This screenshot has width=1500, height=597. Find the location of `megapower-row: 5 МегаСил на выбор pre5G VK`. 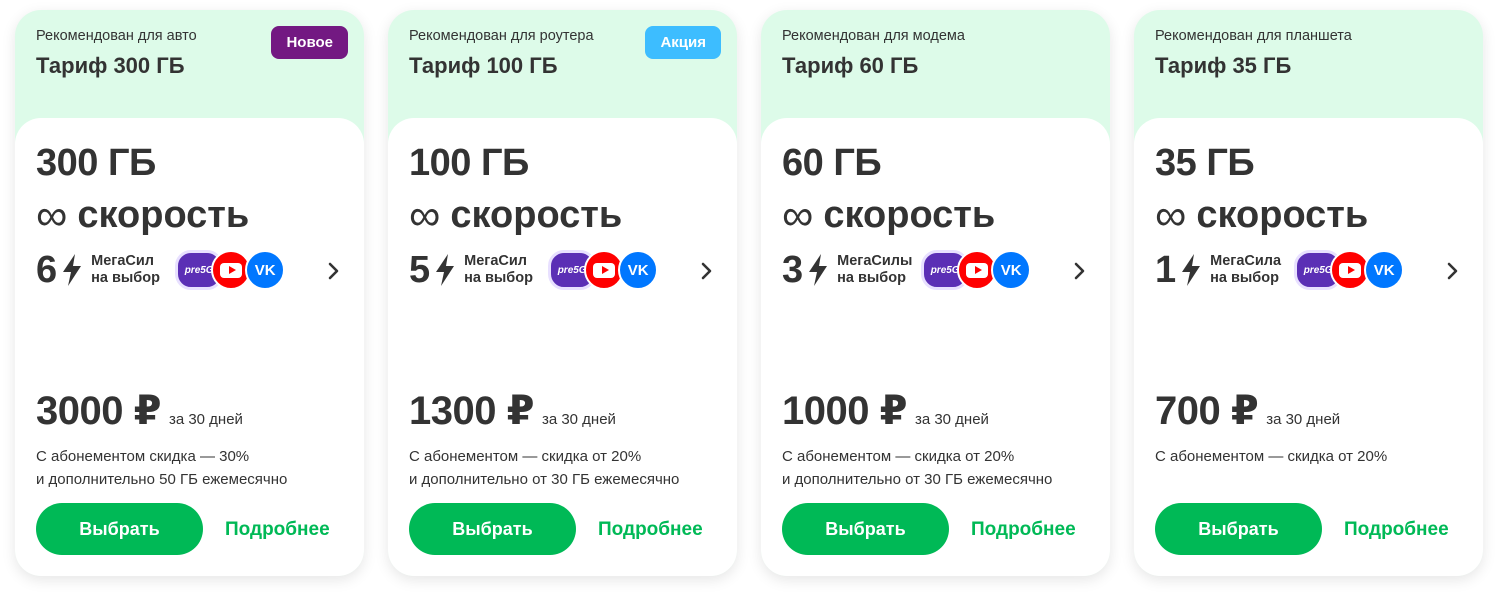

megapower-row: 5 МегаСил на выбор pre5G VK is located at coordinates (534, 270).